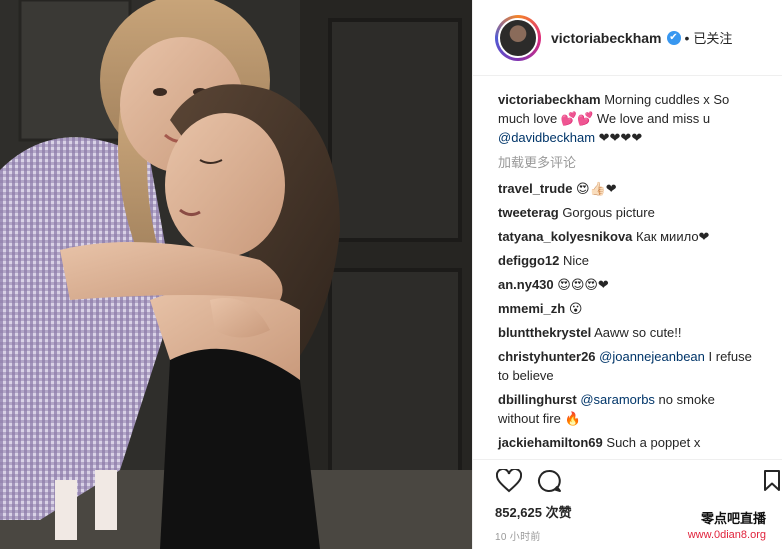  I want to click on comment-bubble-icon, so click(549, 481).